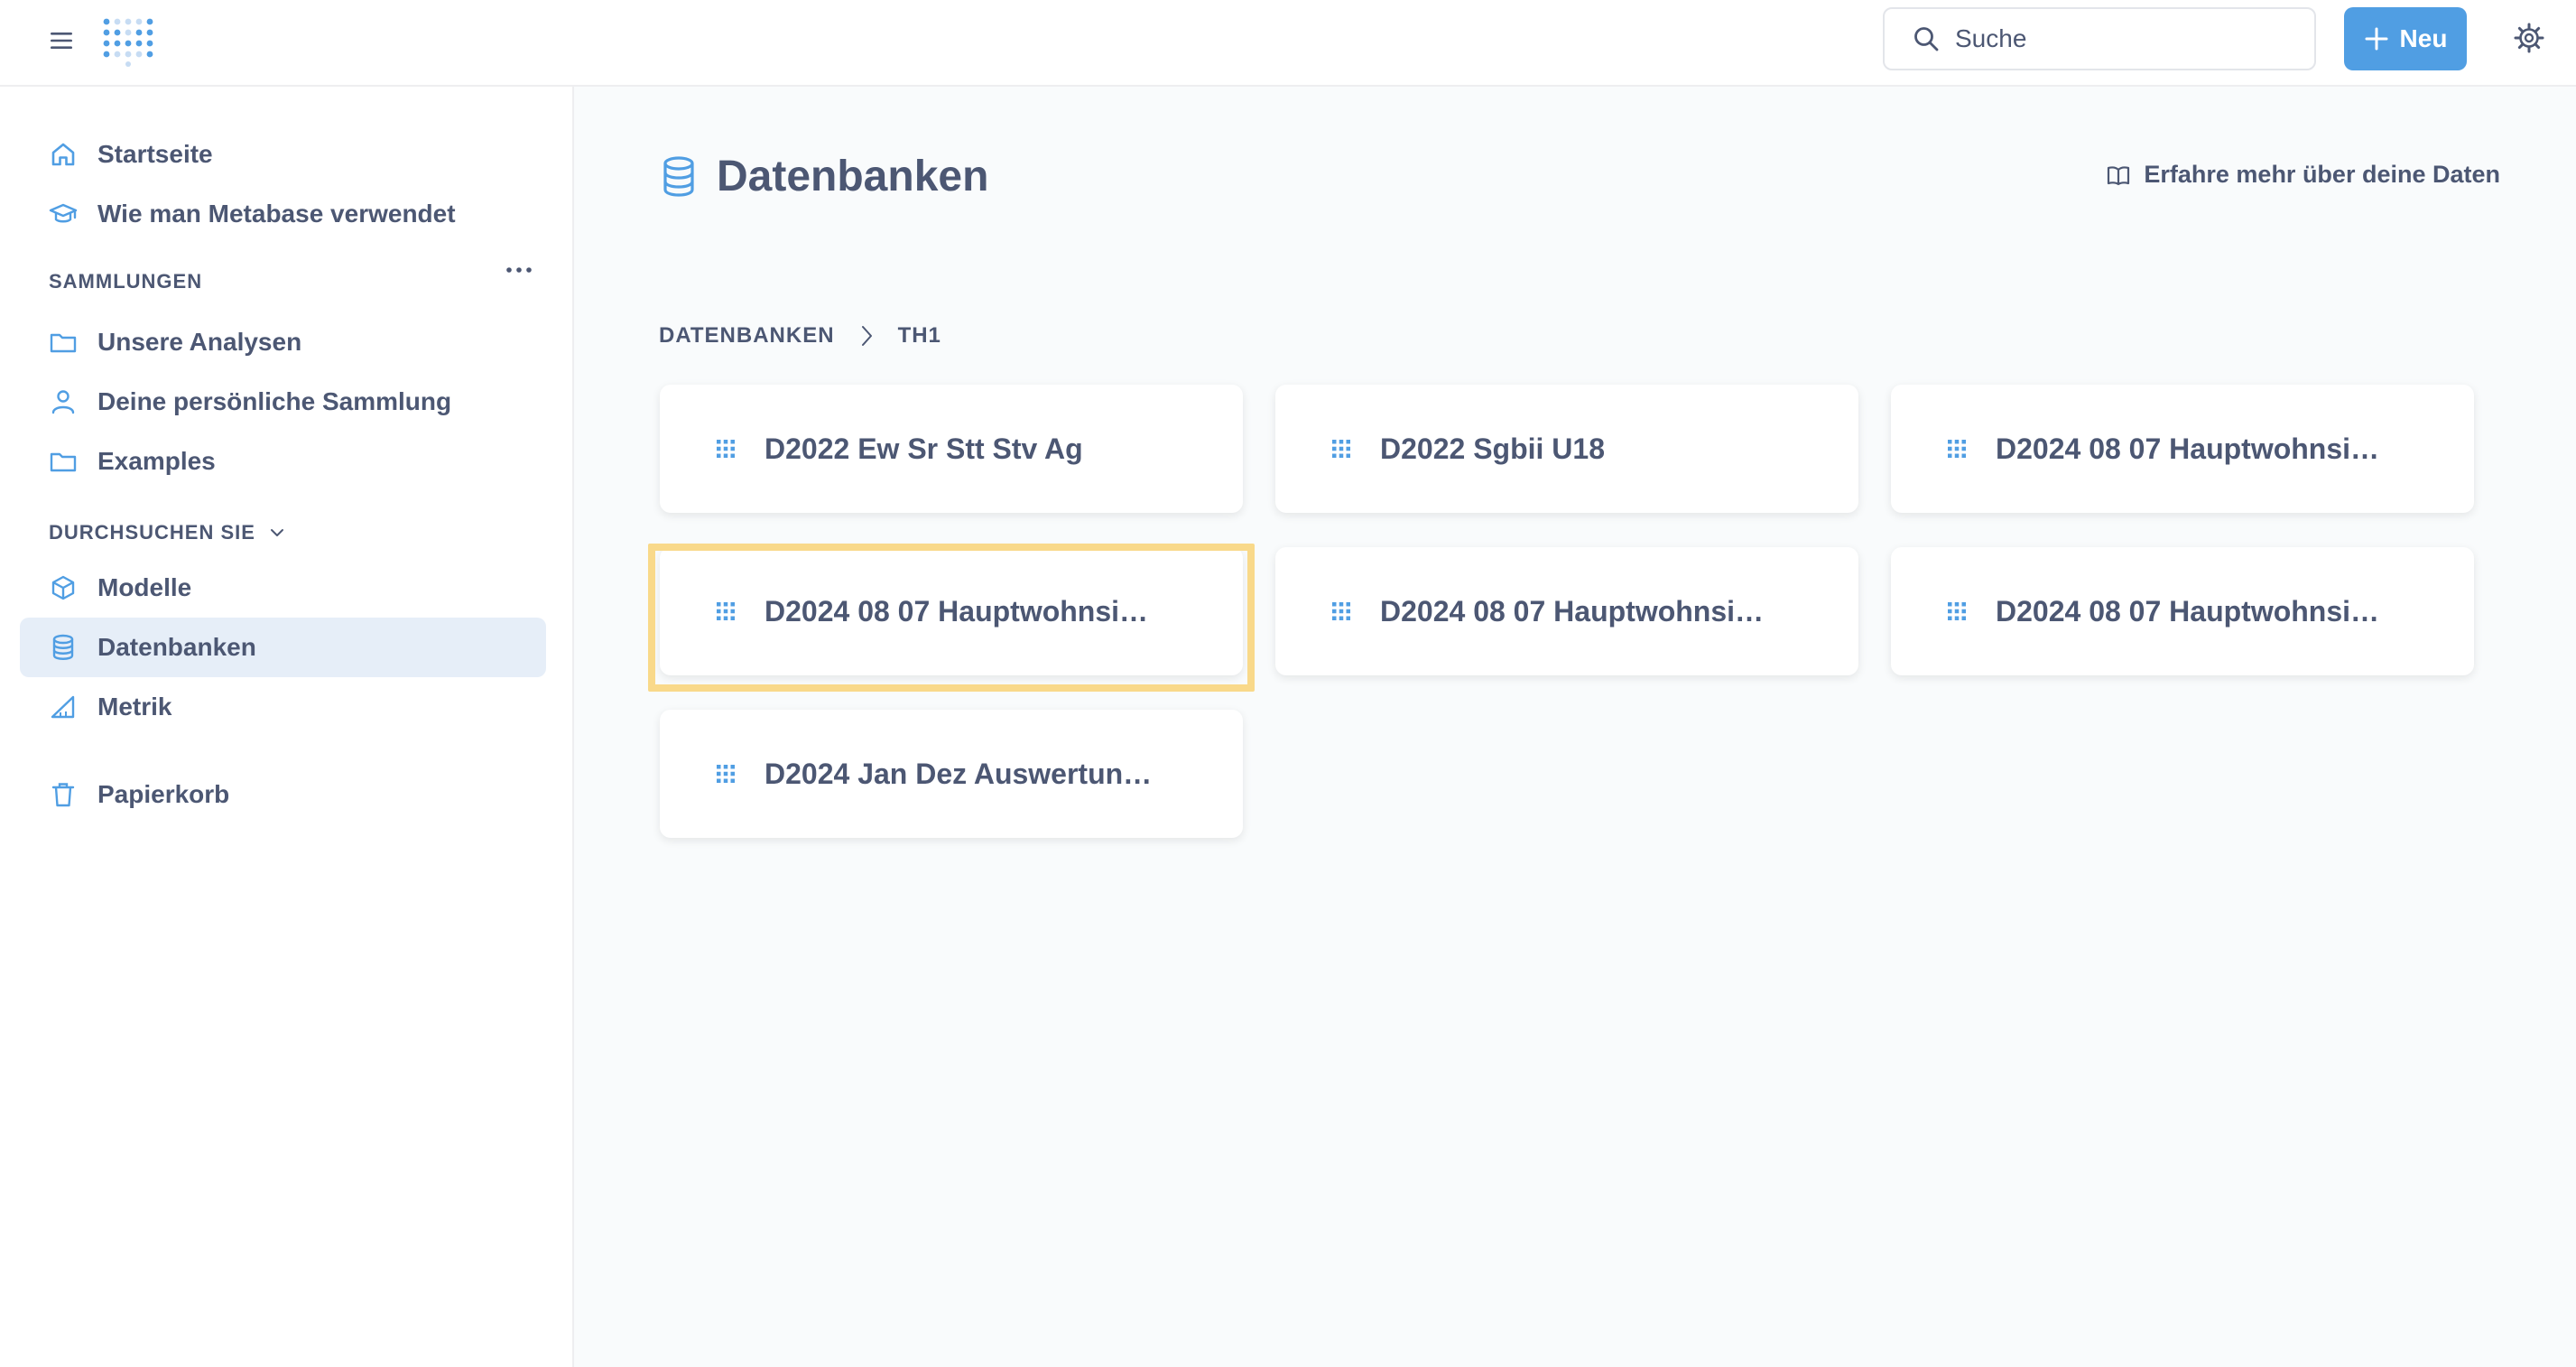 Image resolution: width=2576 pixels, height=1367 pixels. I want to click on sidebar-item-our-analytics: Unsere Analysen, so click(283, 342).